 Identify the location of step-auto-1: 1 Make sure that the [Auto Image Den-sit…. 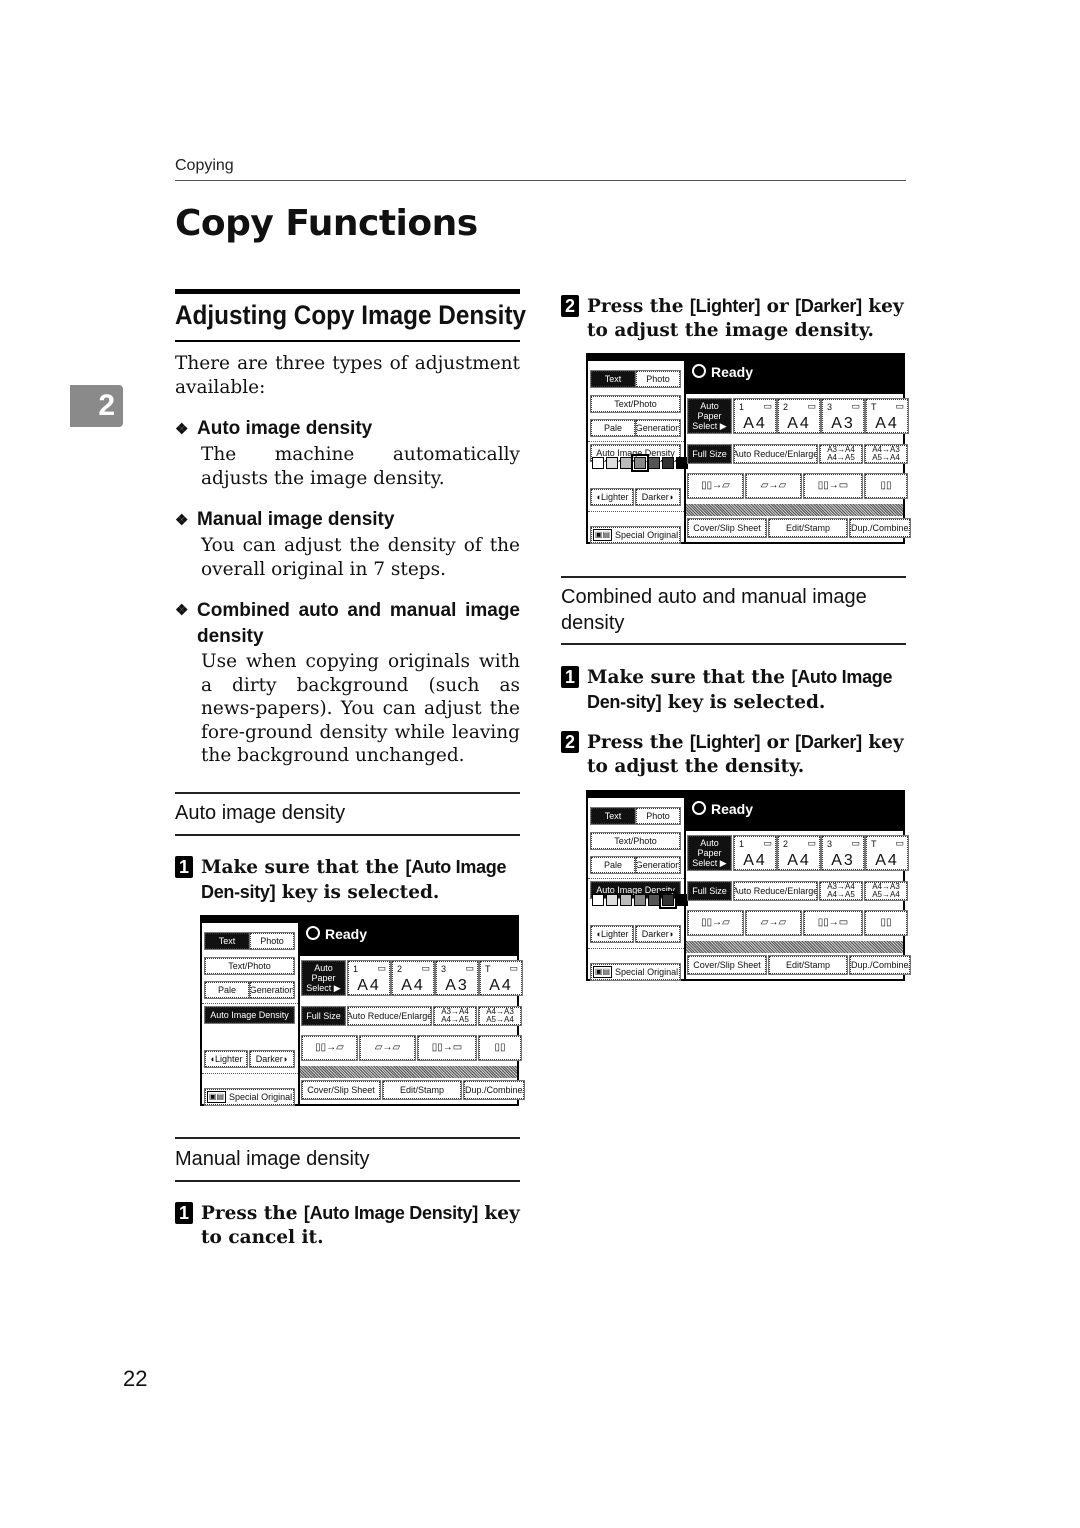
(347, 880).